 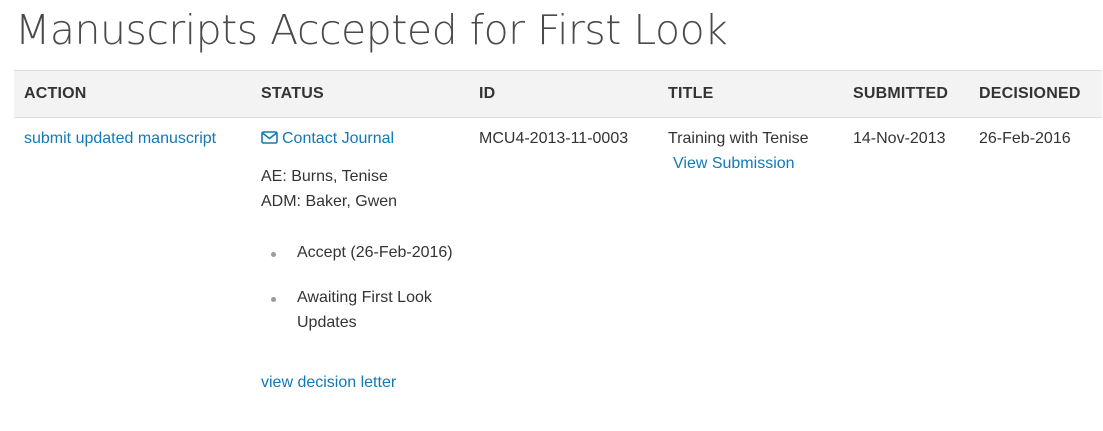 I want to click on contact-journal-link: Contact Journal, so click(x=327, y=138).